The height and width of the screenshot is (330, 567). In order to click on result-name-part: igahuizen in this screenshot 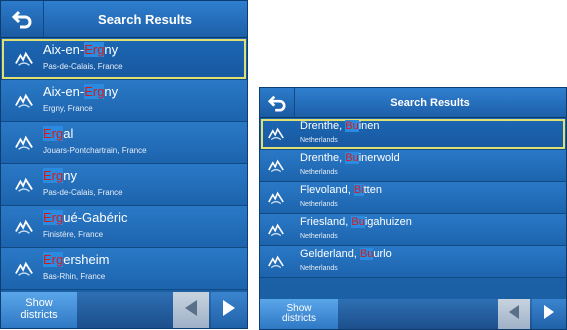, I will do `click(388, 222)`.